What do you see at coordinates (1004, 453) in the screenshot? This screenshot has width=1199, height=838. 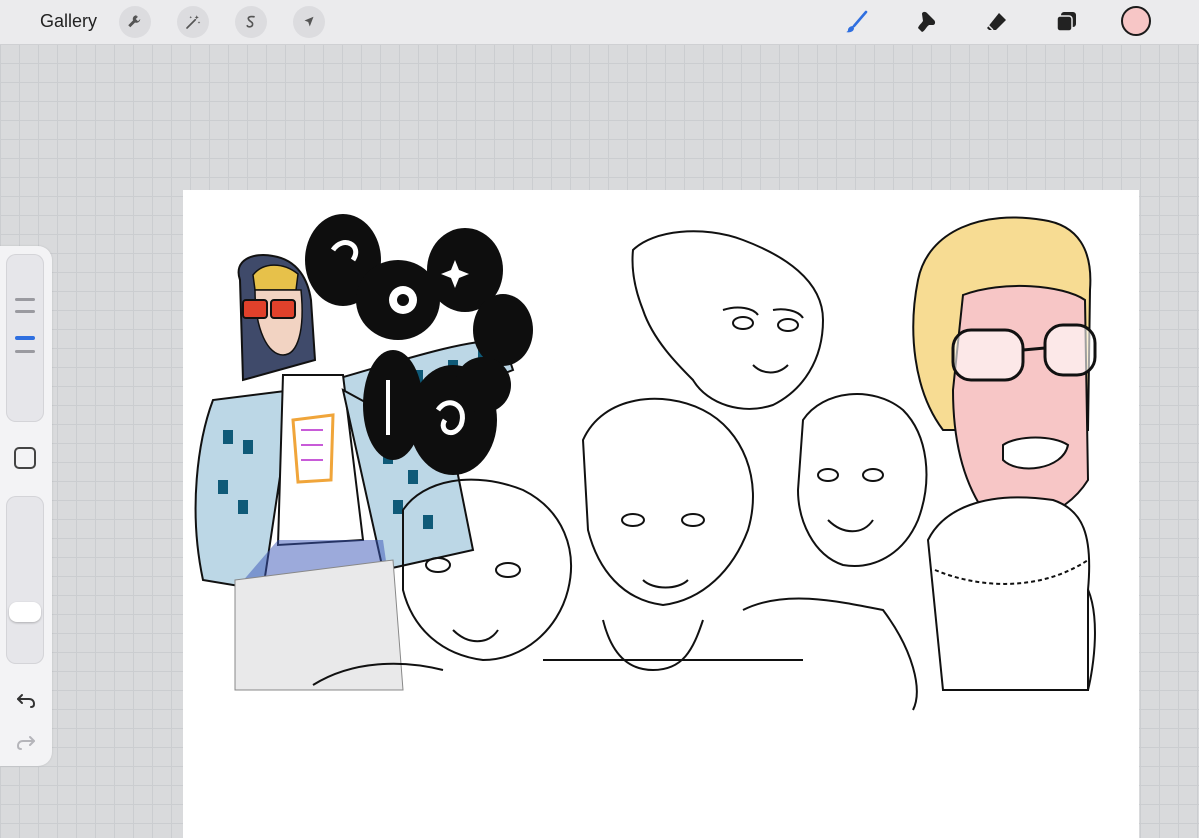 I see `character-glasses` at bounding box center [1004, 453].